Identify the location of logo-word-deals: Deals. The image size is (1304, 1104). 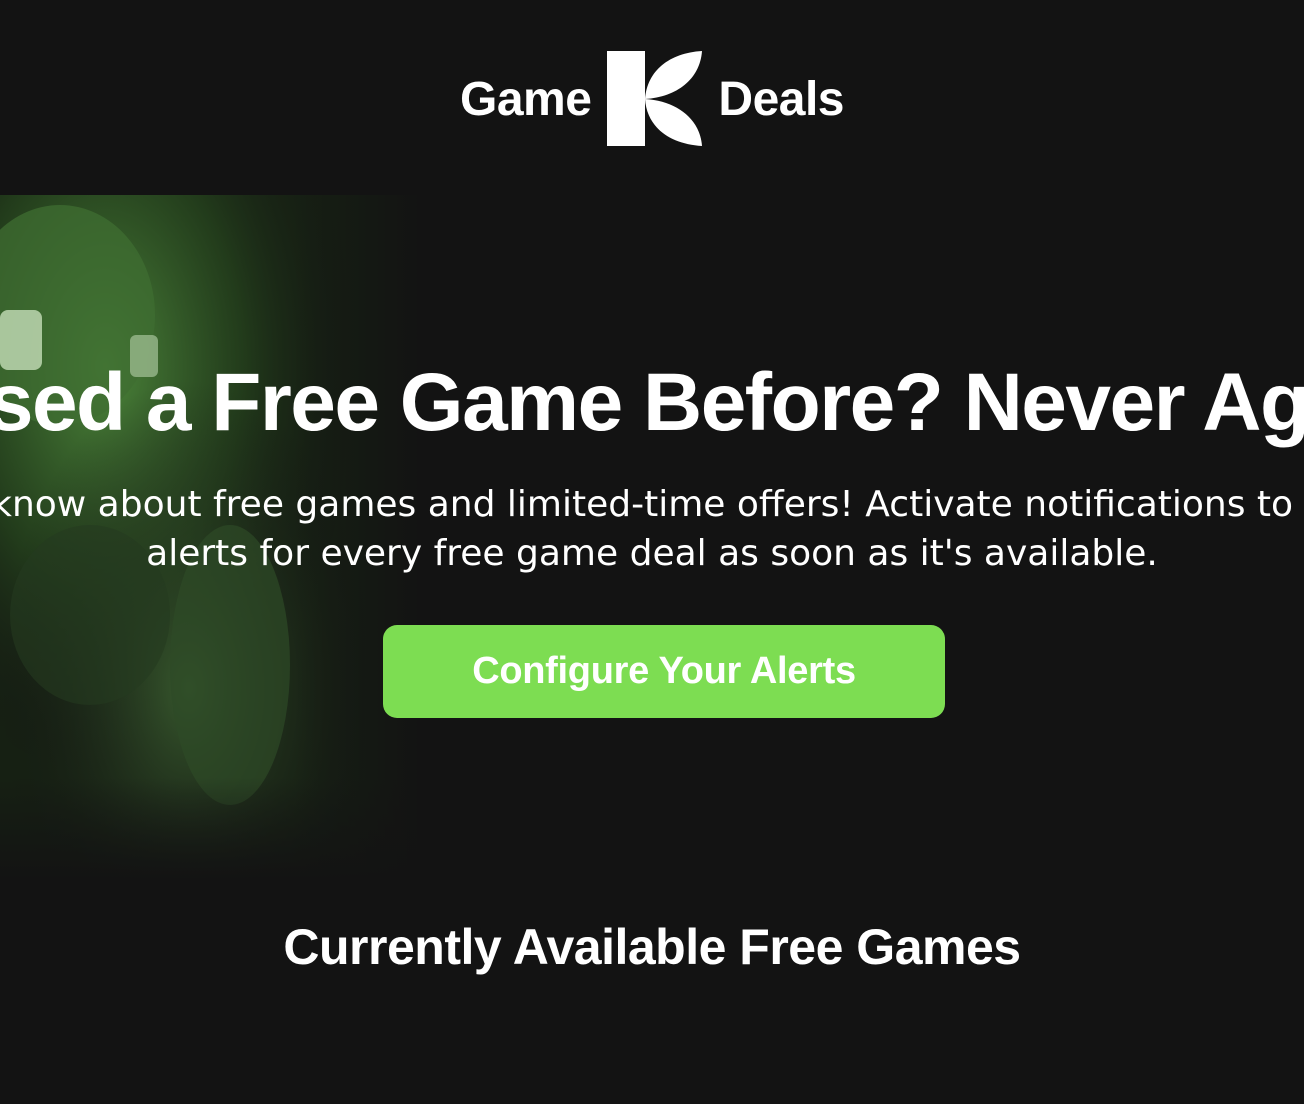
(781, 99).